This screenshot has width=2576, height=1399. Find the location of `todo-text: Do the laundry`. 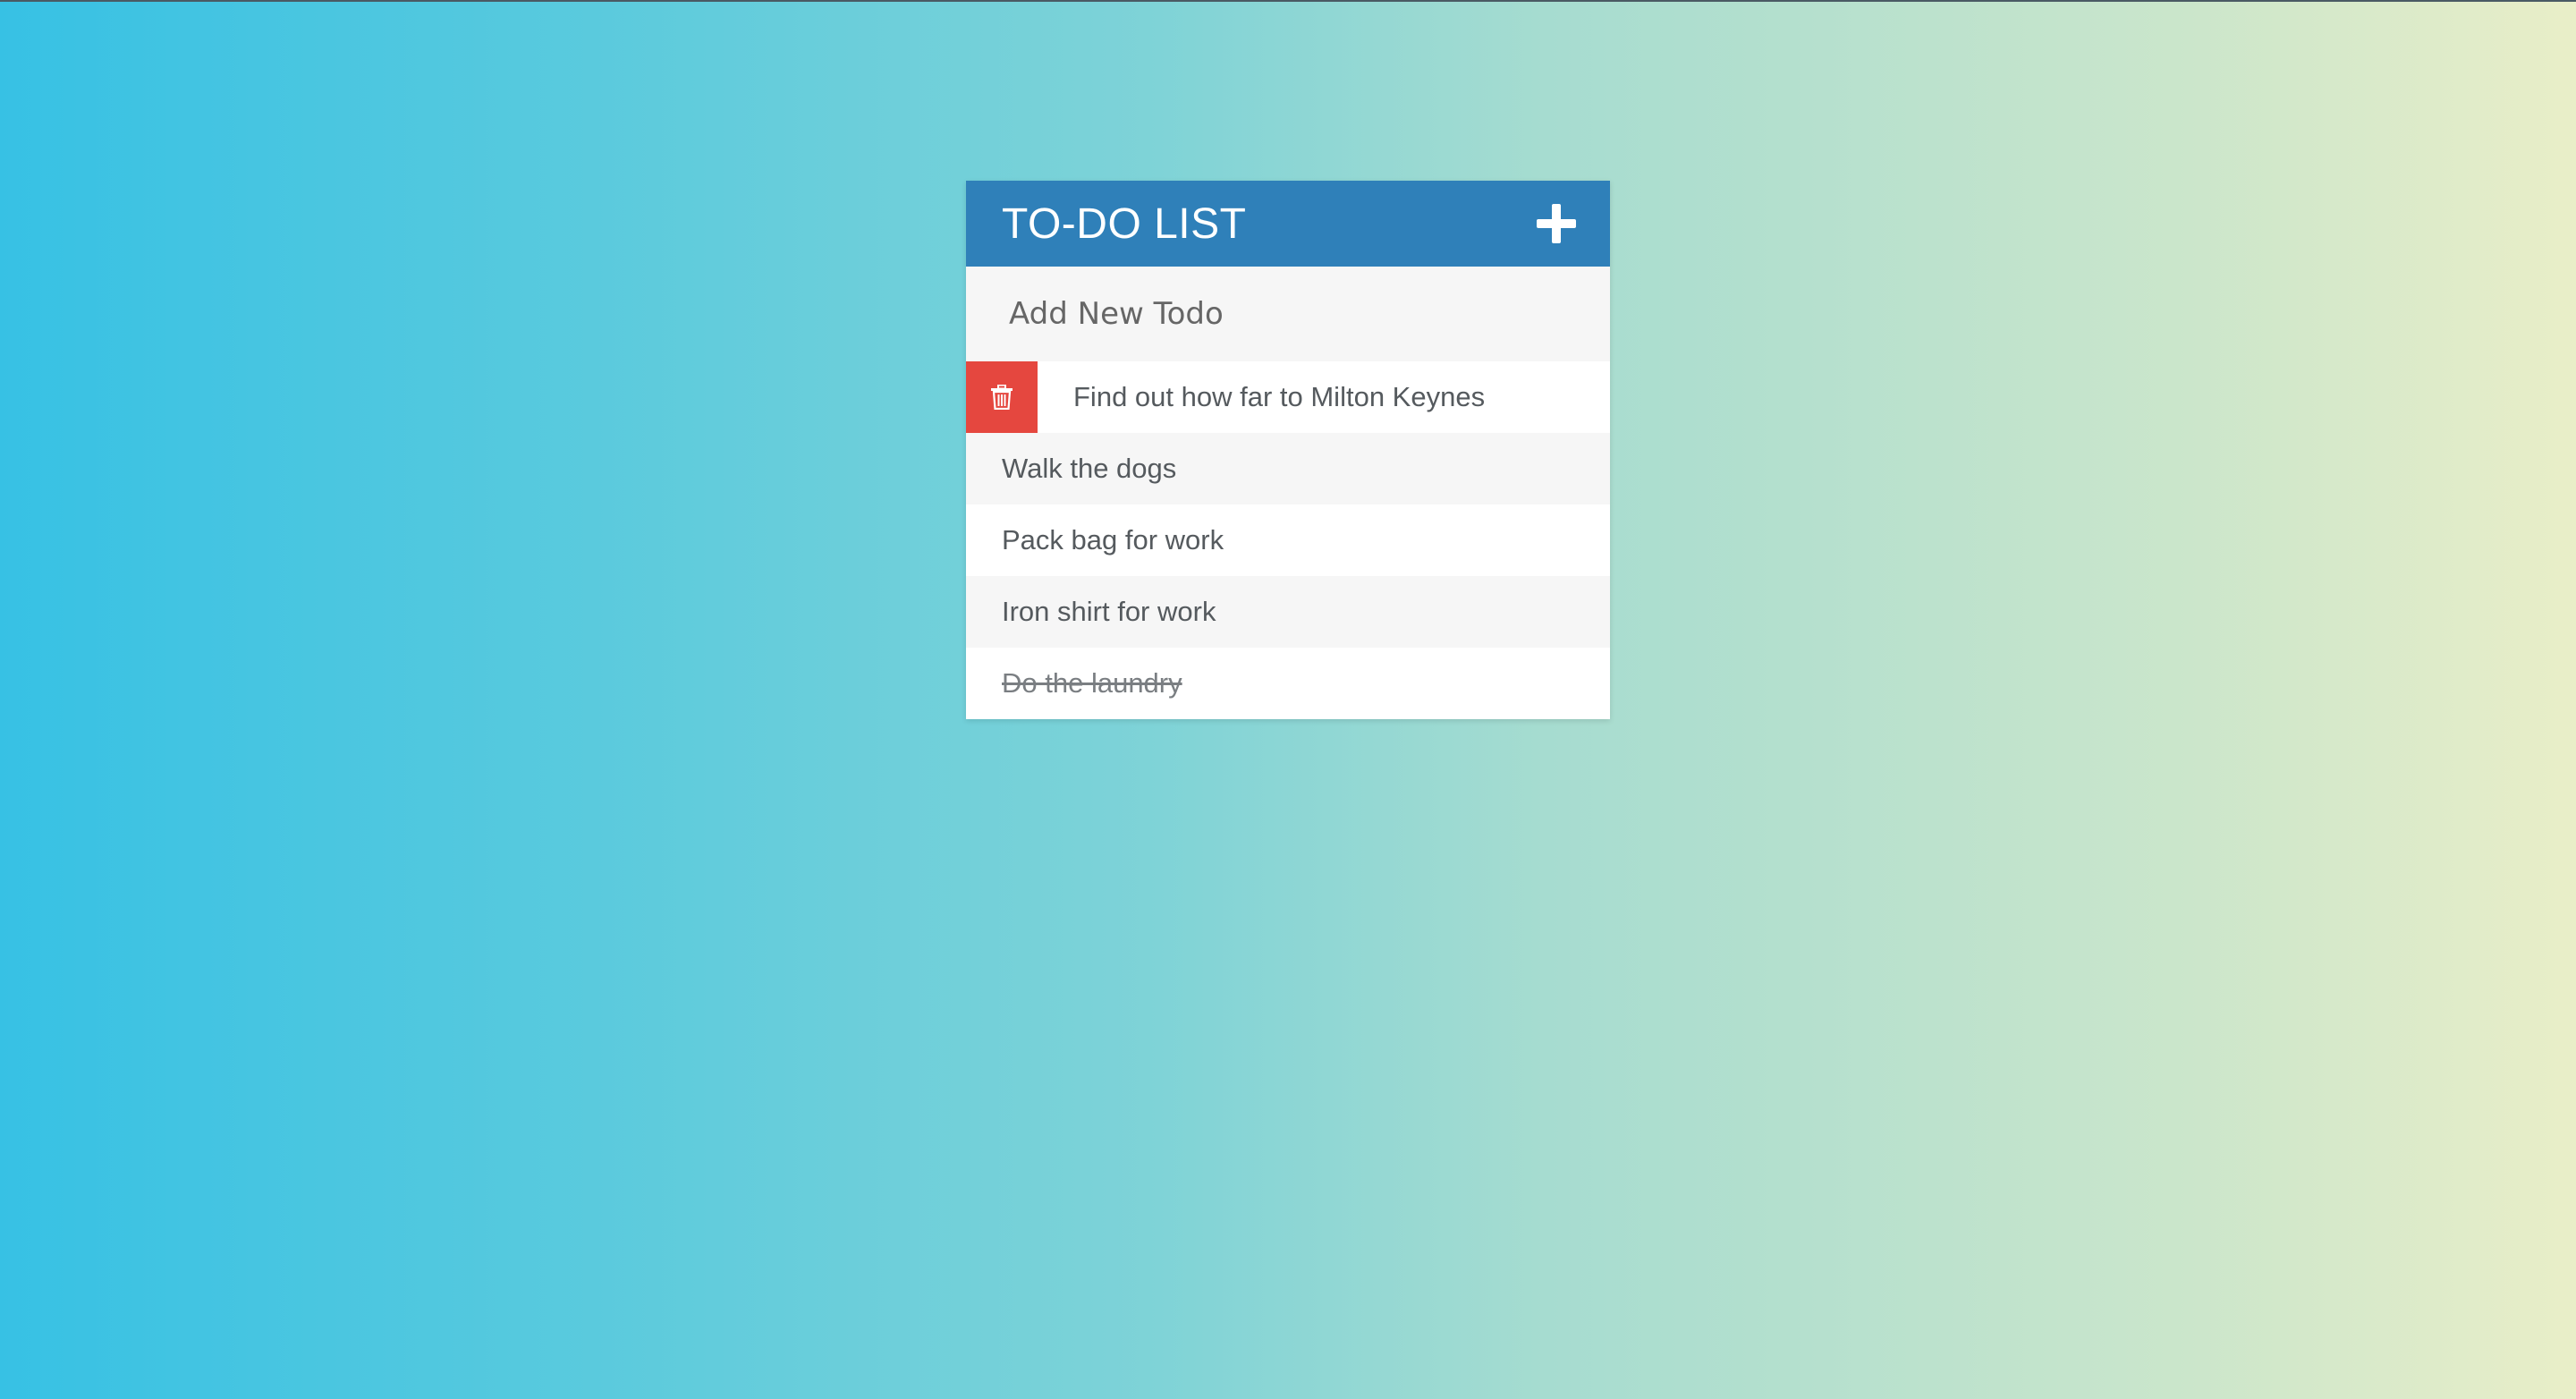

todo-text: Do the laundry is located at coordinates (1092, 683).